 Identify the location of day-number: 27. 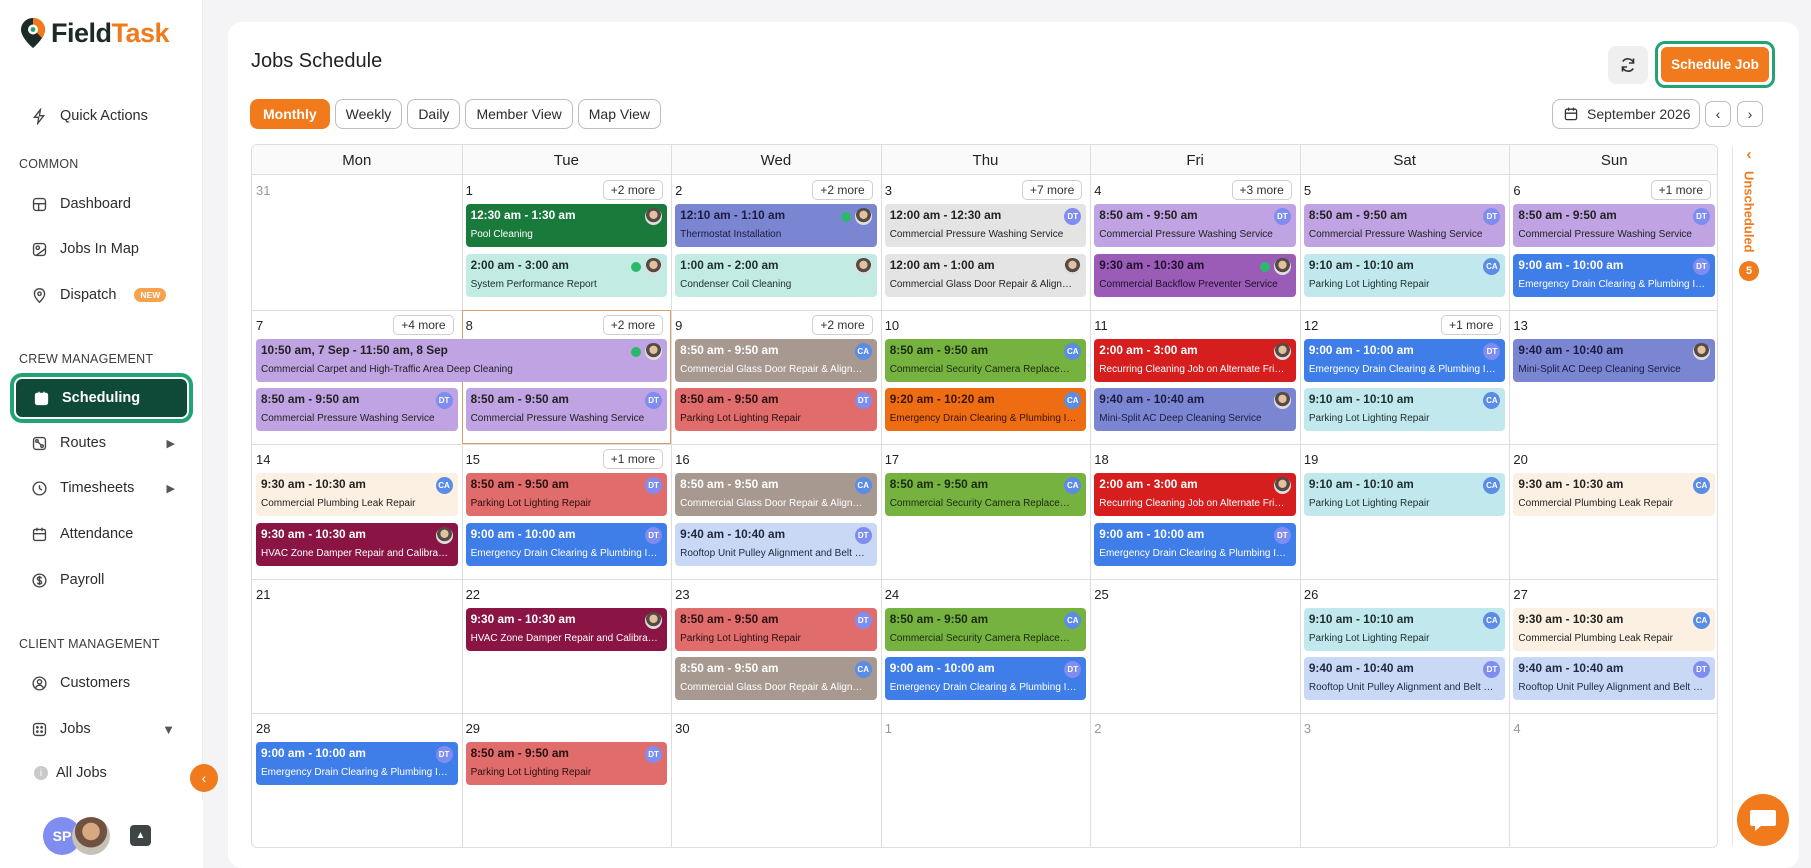
(1520, 594).